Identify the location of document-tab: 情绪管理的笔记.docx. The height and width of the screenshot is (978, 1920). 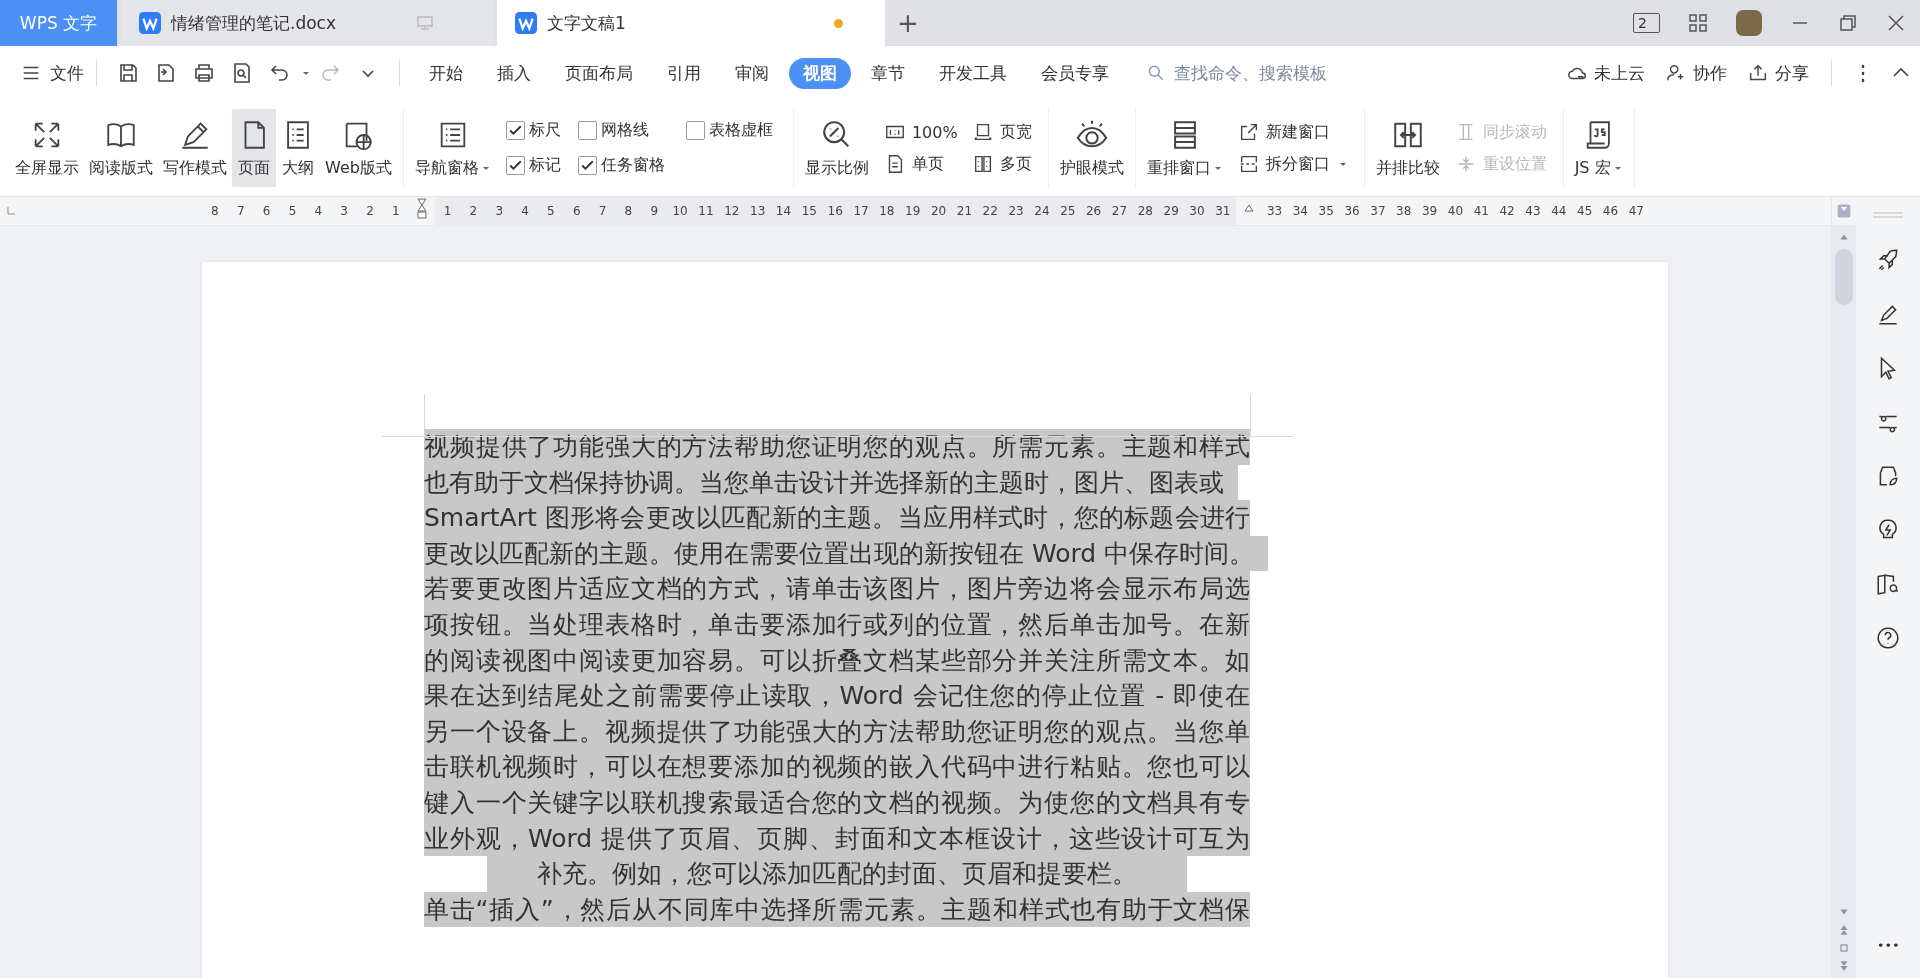
(307, 23).